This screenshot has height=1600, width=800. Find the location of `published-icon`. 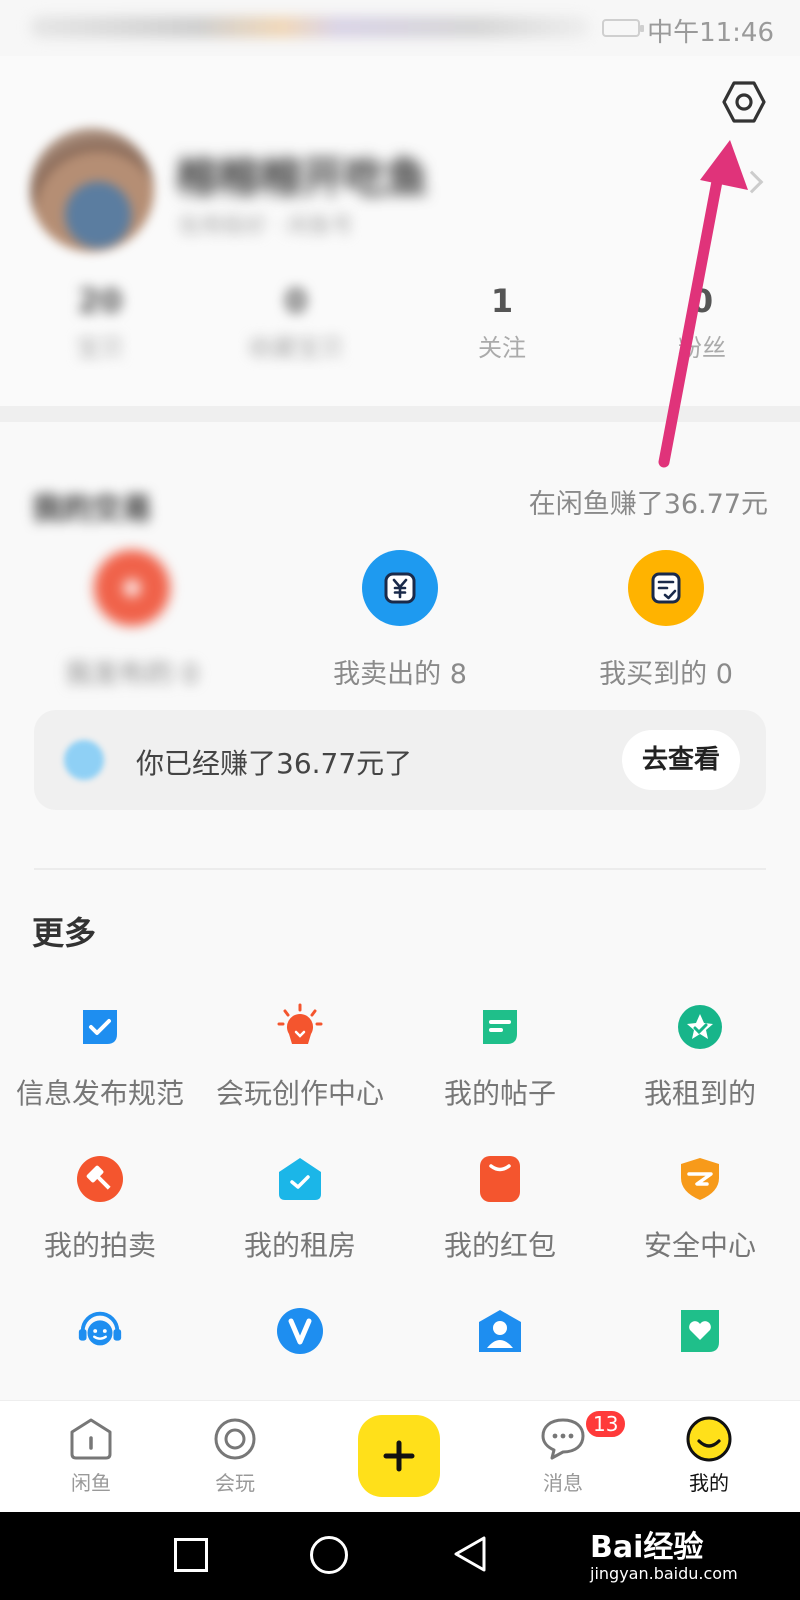

published-icon is located at coordinates (132, 588).